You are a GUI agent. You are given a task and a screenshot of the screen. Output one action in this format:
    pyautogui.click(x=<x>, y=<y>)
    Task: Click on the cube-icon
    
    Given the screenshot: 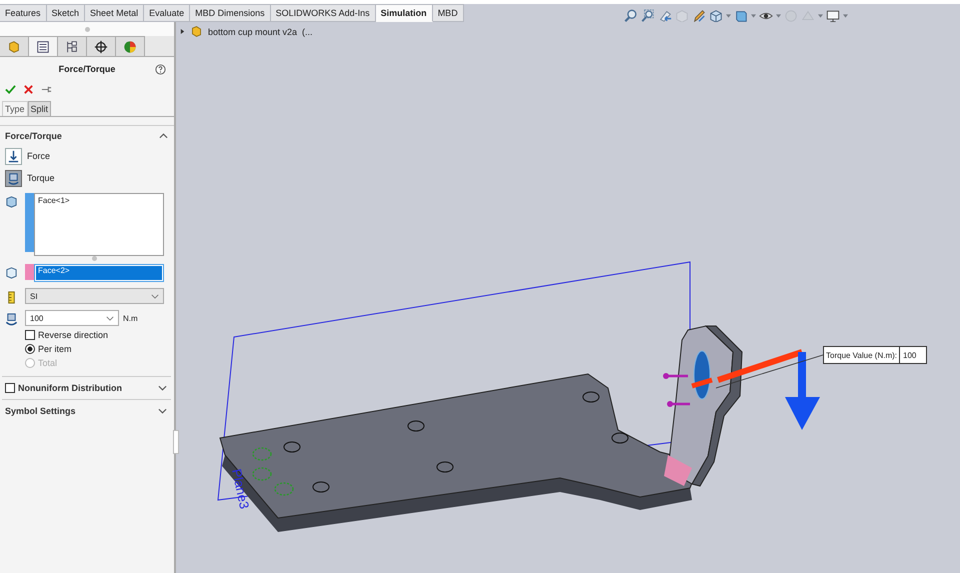 What is the action you would take?
    pyautogui.click(x=715, y=16)
    